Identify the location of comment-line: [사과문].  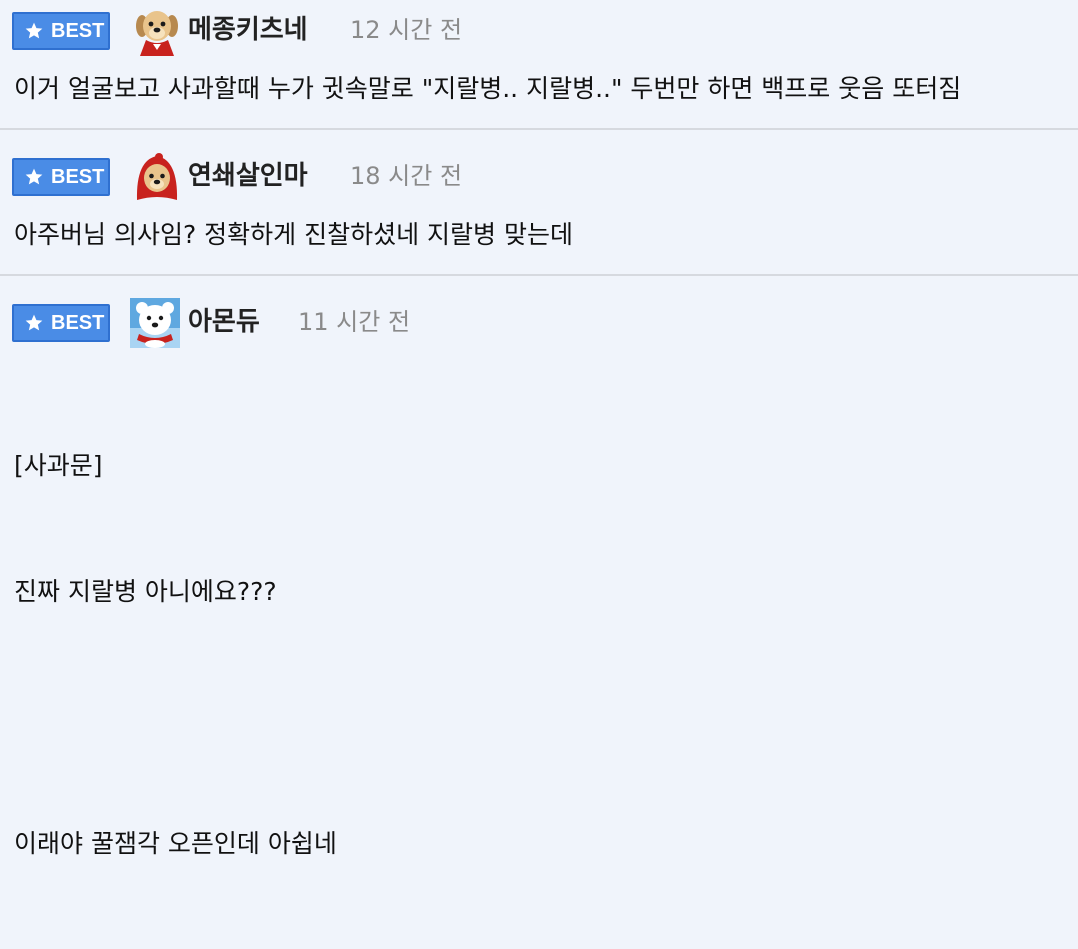
(58, 465).